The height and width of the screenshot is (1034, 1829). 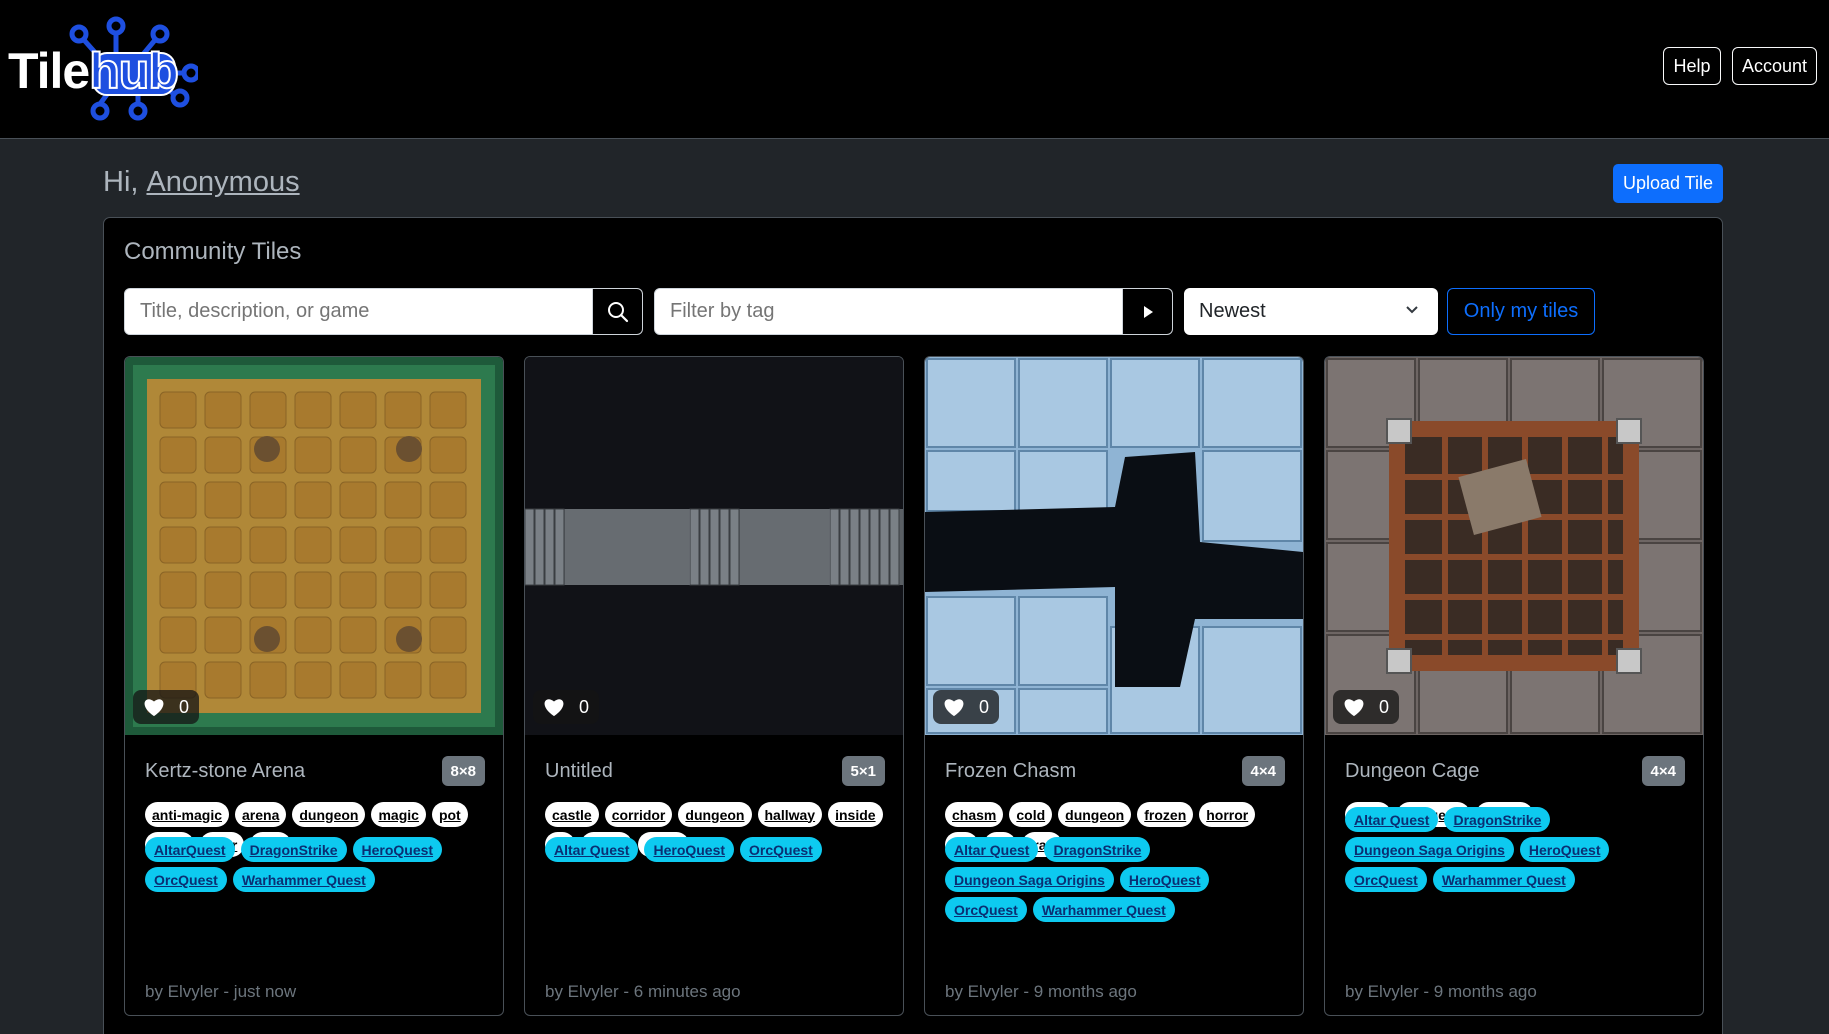 What do you see at coordinates (863, 771) in the screenshot?
I see `tile-size-badge: 5×1` at bounding box center [863, 771].